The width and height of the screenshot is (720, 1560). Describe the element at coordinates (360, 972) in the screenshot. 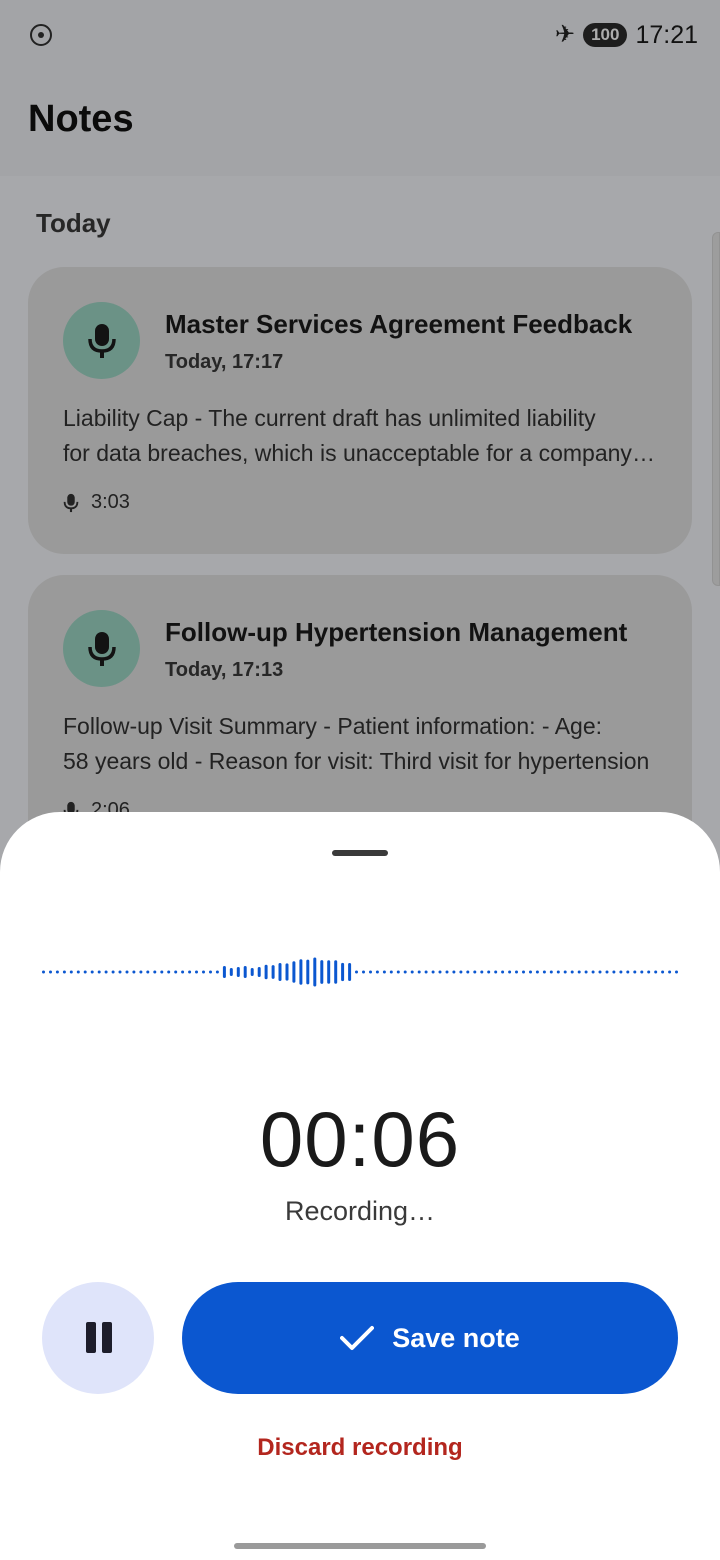

I see `audio-waveform` at that location.